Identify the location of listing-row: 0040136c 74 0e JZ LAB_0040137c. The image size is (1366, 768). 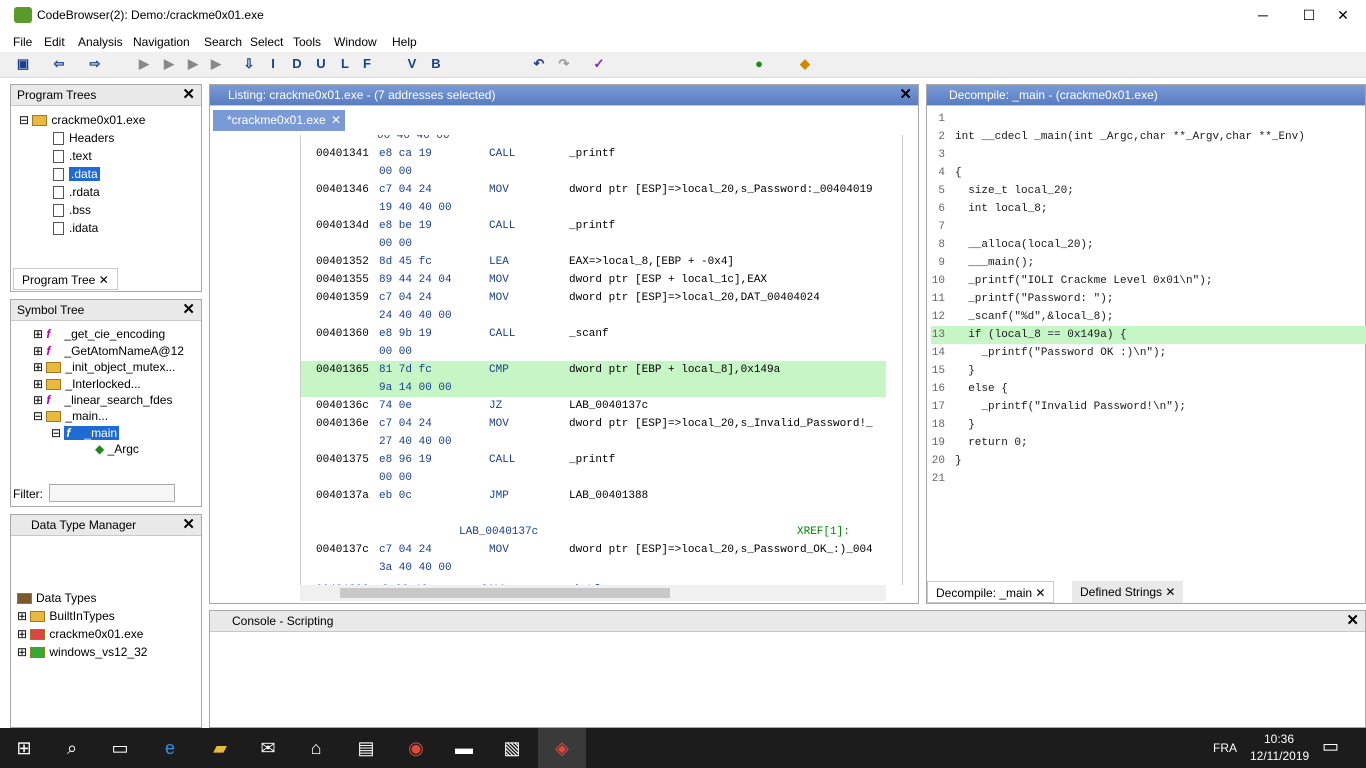
(593, 406).